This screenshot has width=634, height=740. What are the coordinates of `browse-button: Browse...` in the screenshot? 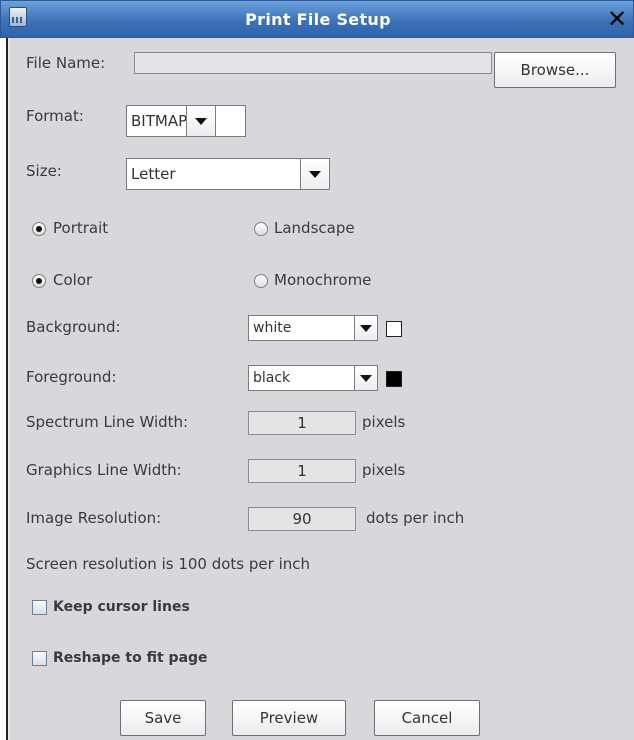 It's located at (555, 70).